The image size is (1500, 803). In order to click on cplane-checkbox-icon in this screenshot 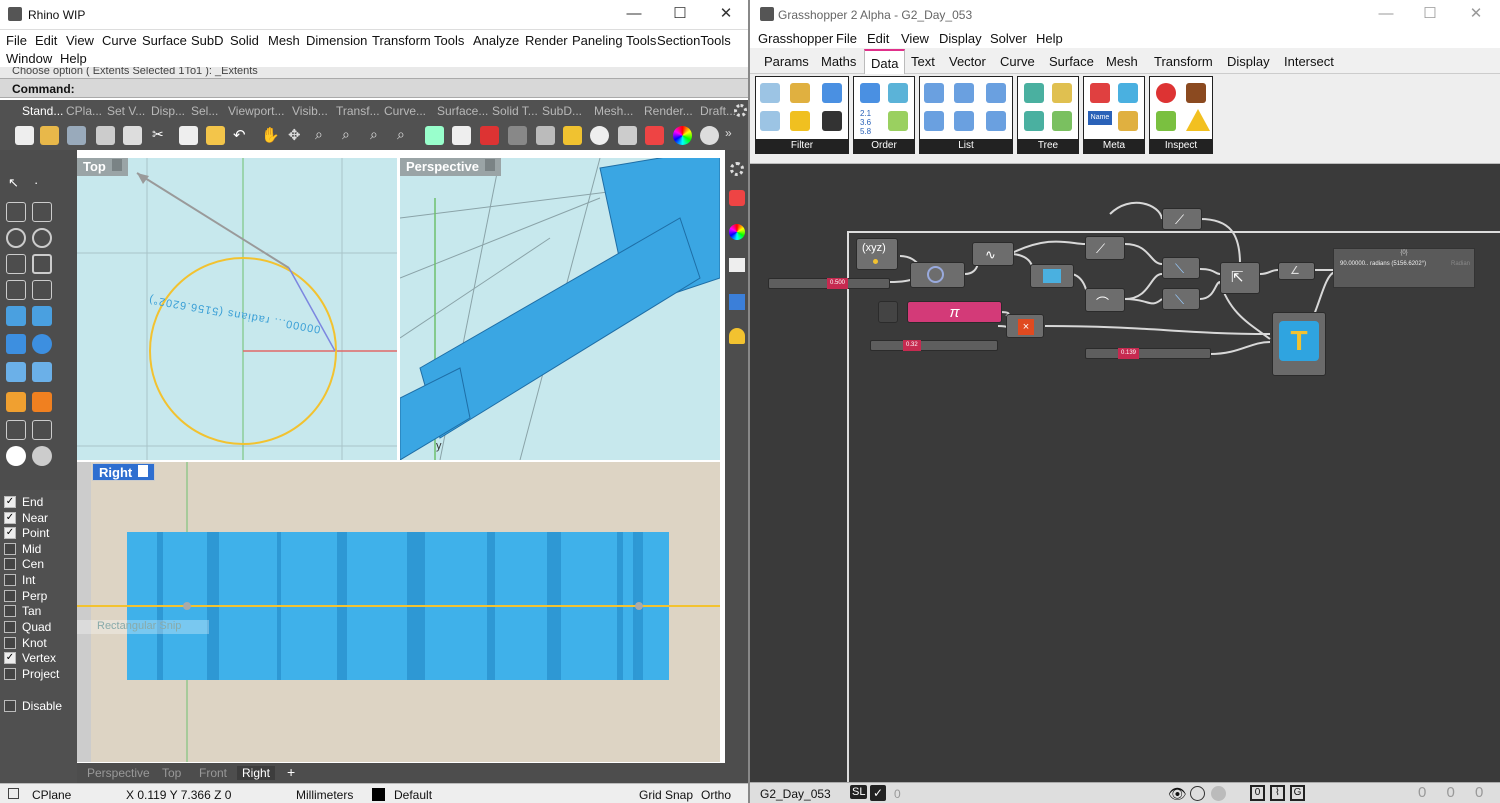, I will do `click(13, 793)`.